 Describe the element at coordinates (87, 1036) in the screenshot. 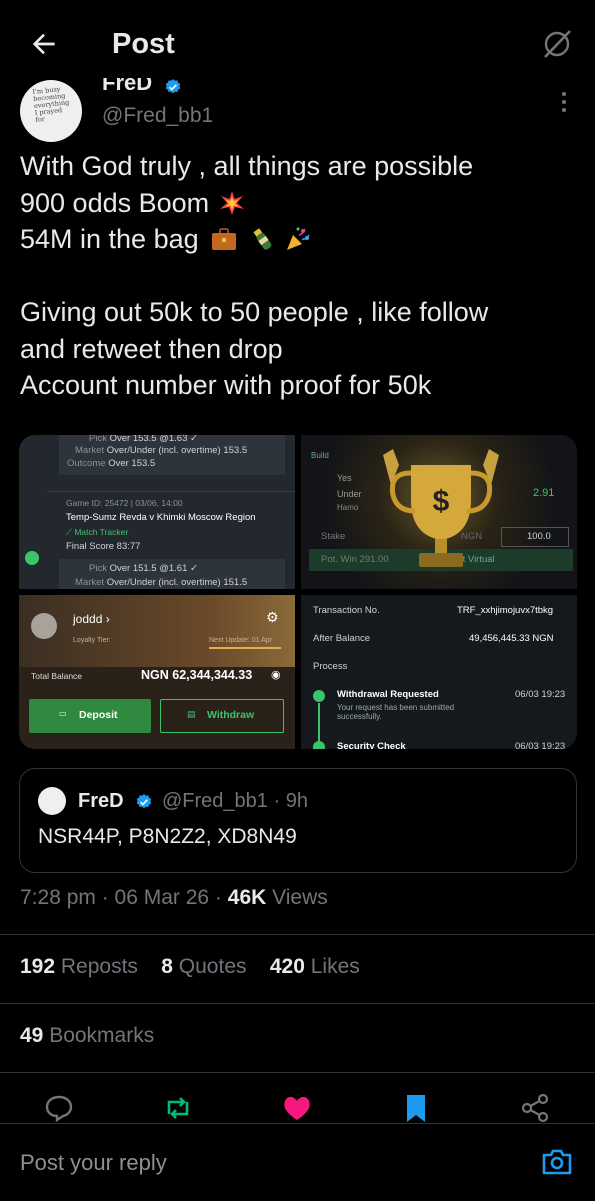

I see `bookmarks-stat: 49 Bookmarks` at that location.